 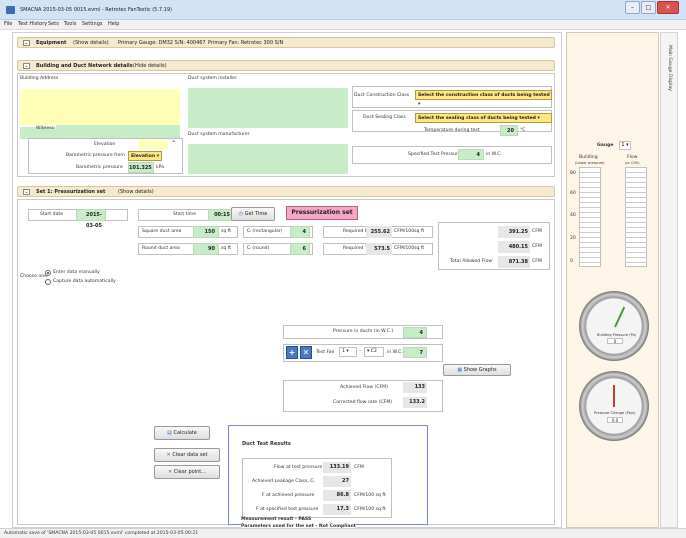 I want to click on clear-data-set-button: ✕ Clear data set, so click(x=187, y=455).